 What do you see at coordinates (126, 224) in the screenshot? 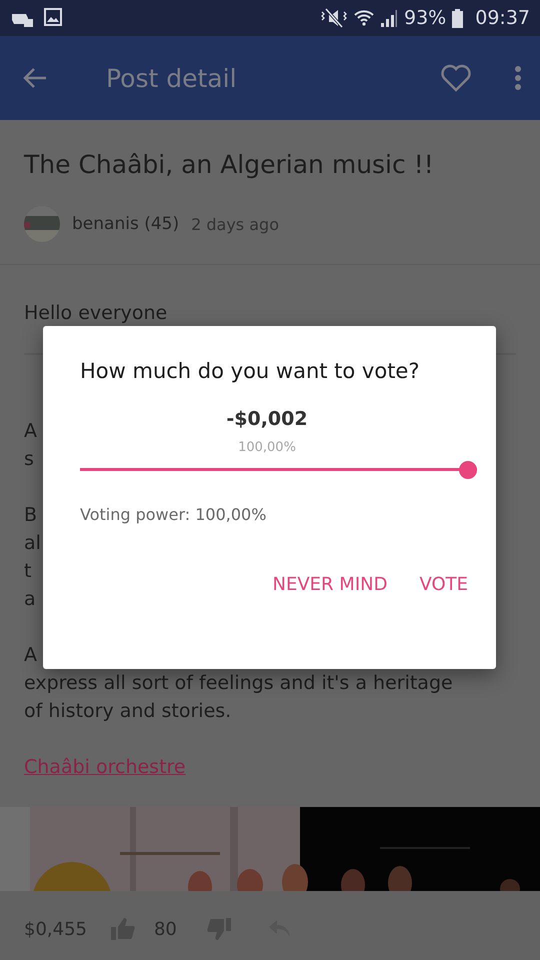
I see `author-name: benanis (45)` at bounding box center [126, 224].